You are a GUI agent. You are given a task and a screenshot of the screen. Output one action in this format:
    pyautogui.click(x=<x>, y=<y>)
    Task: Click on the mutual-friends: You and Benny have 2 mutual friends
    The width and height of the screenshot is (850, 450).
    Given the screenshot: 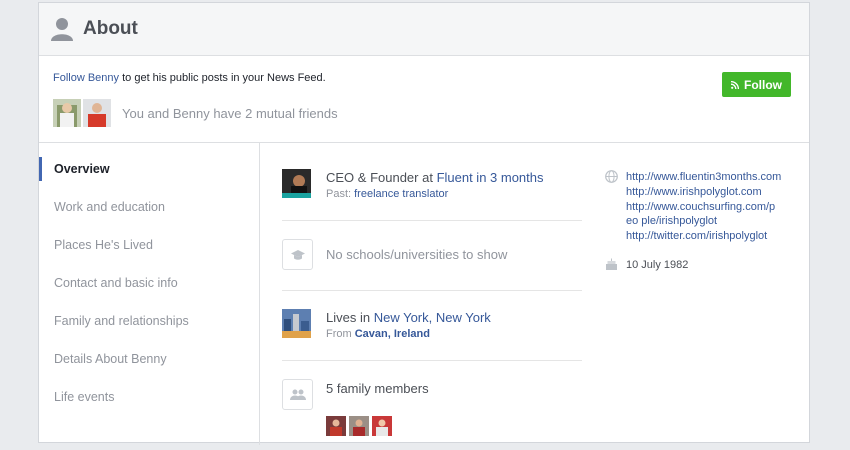 What is the action you would take?
    pyautogui.click(x=195, y=113)
    